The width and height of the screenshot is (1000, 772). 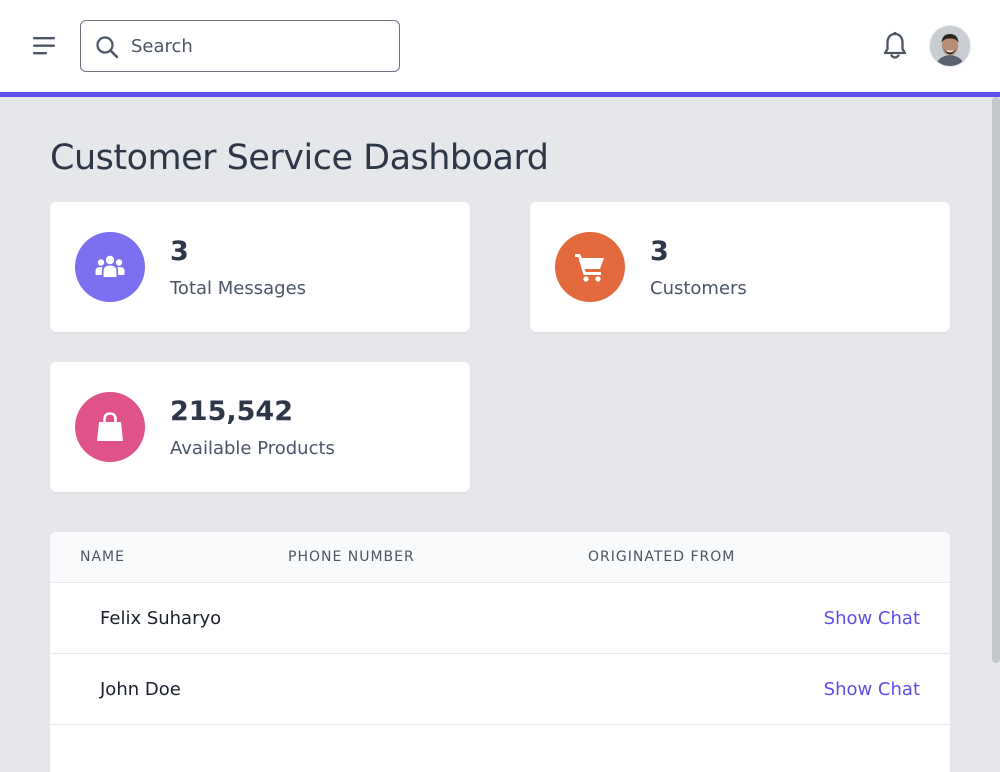 I want to click on search-icon, so click(x=107, y=47).